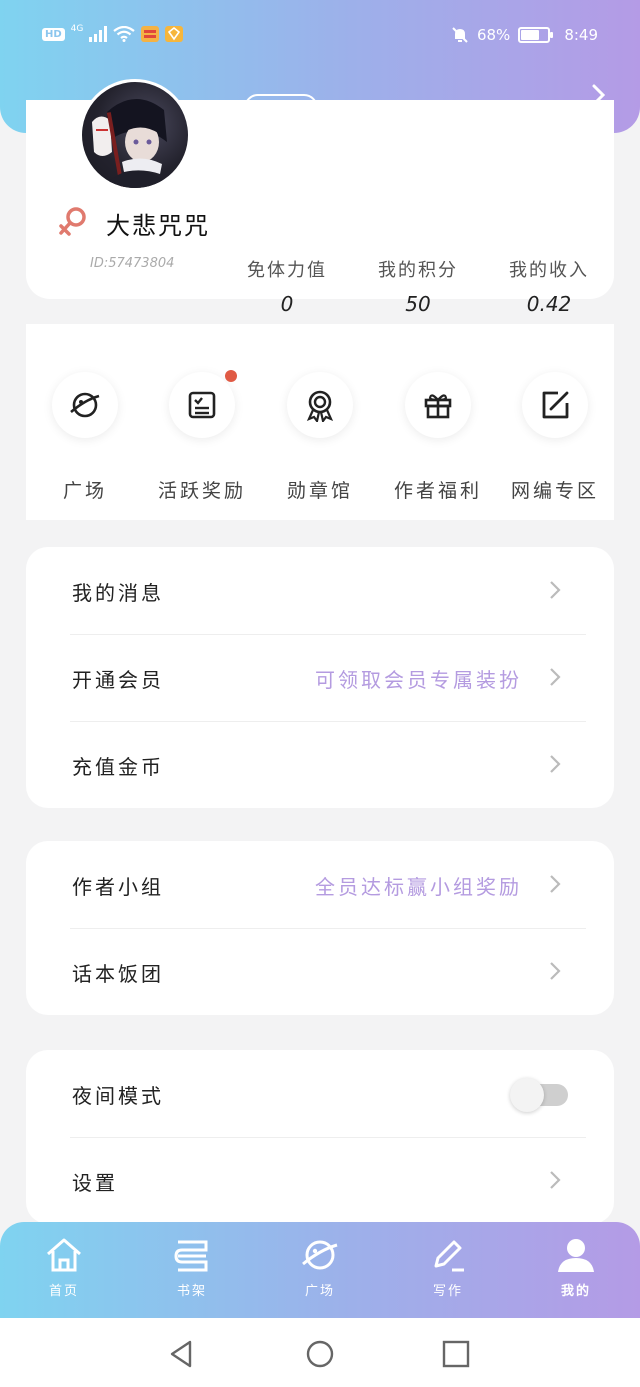 This screenshot has width=640, height=1387. Describe the element at coordinates (118, 593) in the screenshot. I see `menu-label: 我的消息` at that location.